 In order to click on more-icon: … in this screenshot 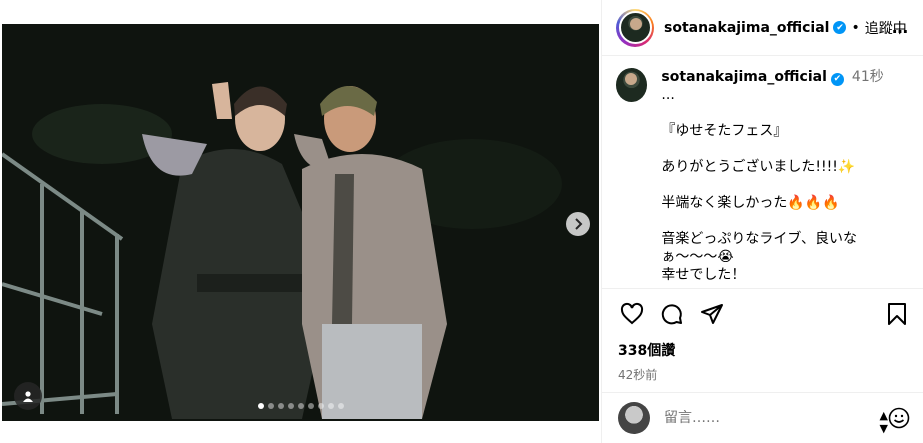, I will do `click(900, 27)`.